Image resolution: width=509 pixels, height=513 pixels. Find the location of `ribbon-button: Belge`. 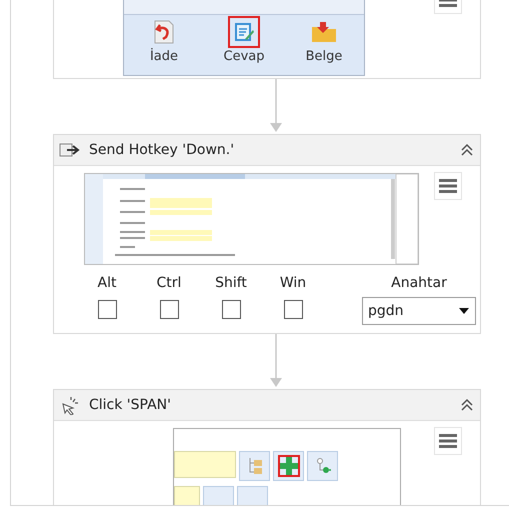

ribbon-button: Belge is located at coordinates (324, 40).